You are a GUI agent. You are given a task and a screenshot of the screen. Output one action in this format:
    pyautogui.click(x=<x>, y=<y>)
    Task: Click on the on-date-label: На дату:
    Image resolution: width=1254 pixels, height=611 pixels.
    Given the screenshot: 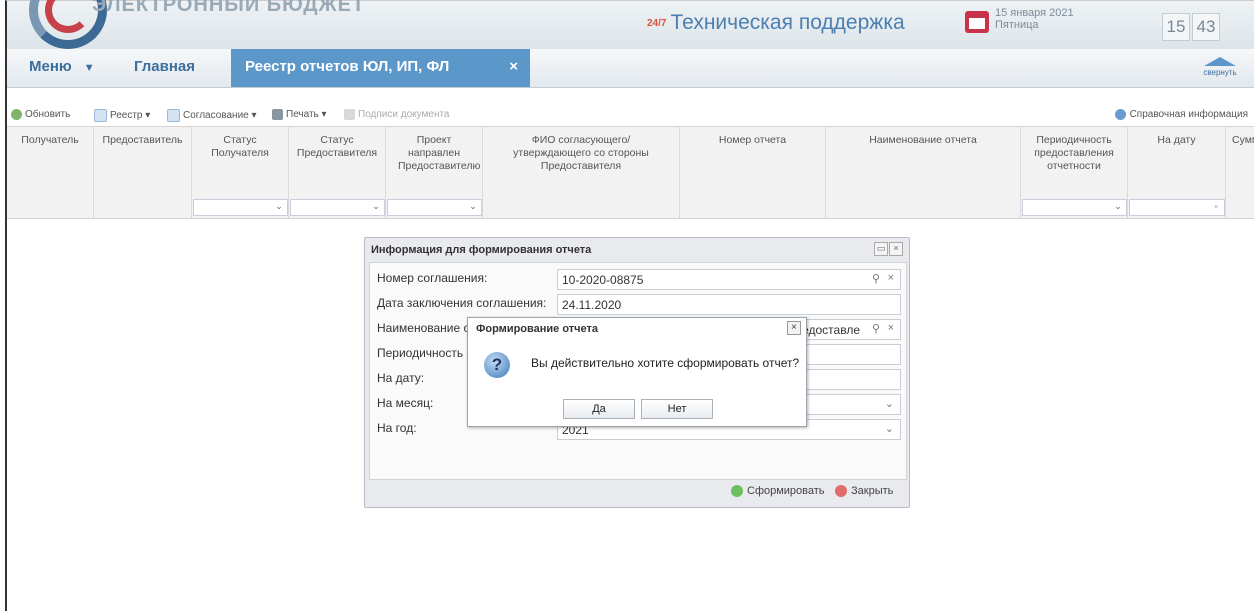 What is the action you would take?
    pyautogui.click(x=401, y=378)
    